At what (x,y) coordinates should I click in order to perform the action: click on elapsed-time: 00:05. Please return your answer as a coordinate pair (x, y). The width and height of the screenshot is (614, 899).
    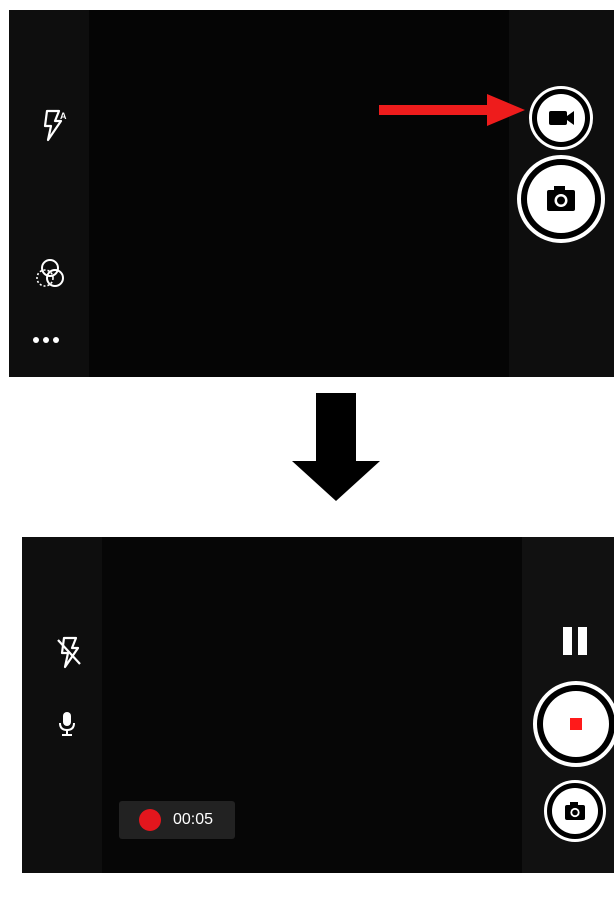
    Looking at the image, I should click on (193, 819).